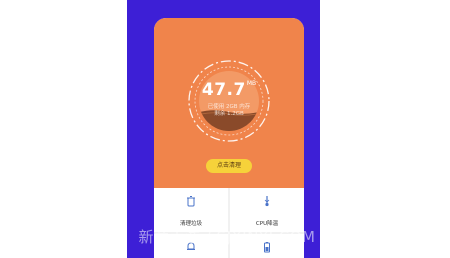 The image size is (450, 258). Describe the element at coordinates (267, 201) in the screenshot. I see `thermometer-icon` at that location.